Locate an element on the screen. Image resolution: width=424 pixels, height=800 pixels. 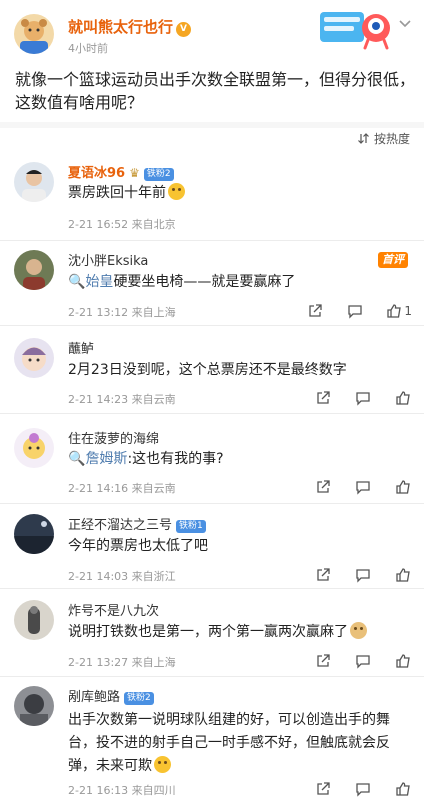
comment-item: 夏语冰96 ♛ 铁粉2 票房跌回十年前 2-21 16:52 来自北京 is located at coordinates (212, 202).